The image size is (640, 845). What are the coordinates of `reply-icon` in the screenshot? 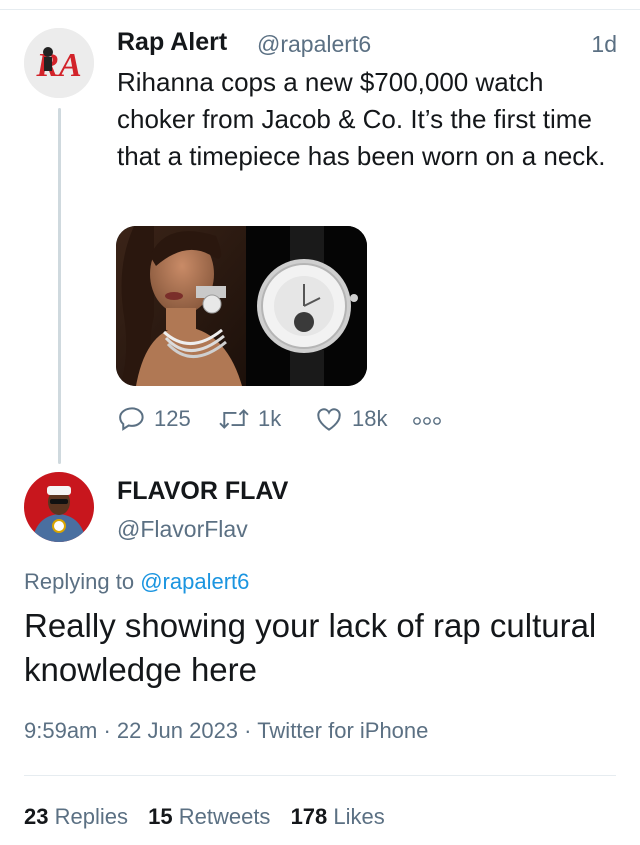 It's located at (131, 419).